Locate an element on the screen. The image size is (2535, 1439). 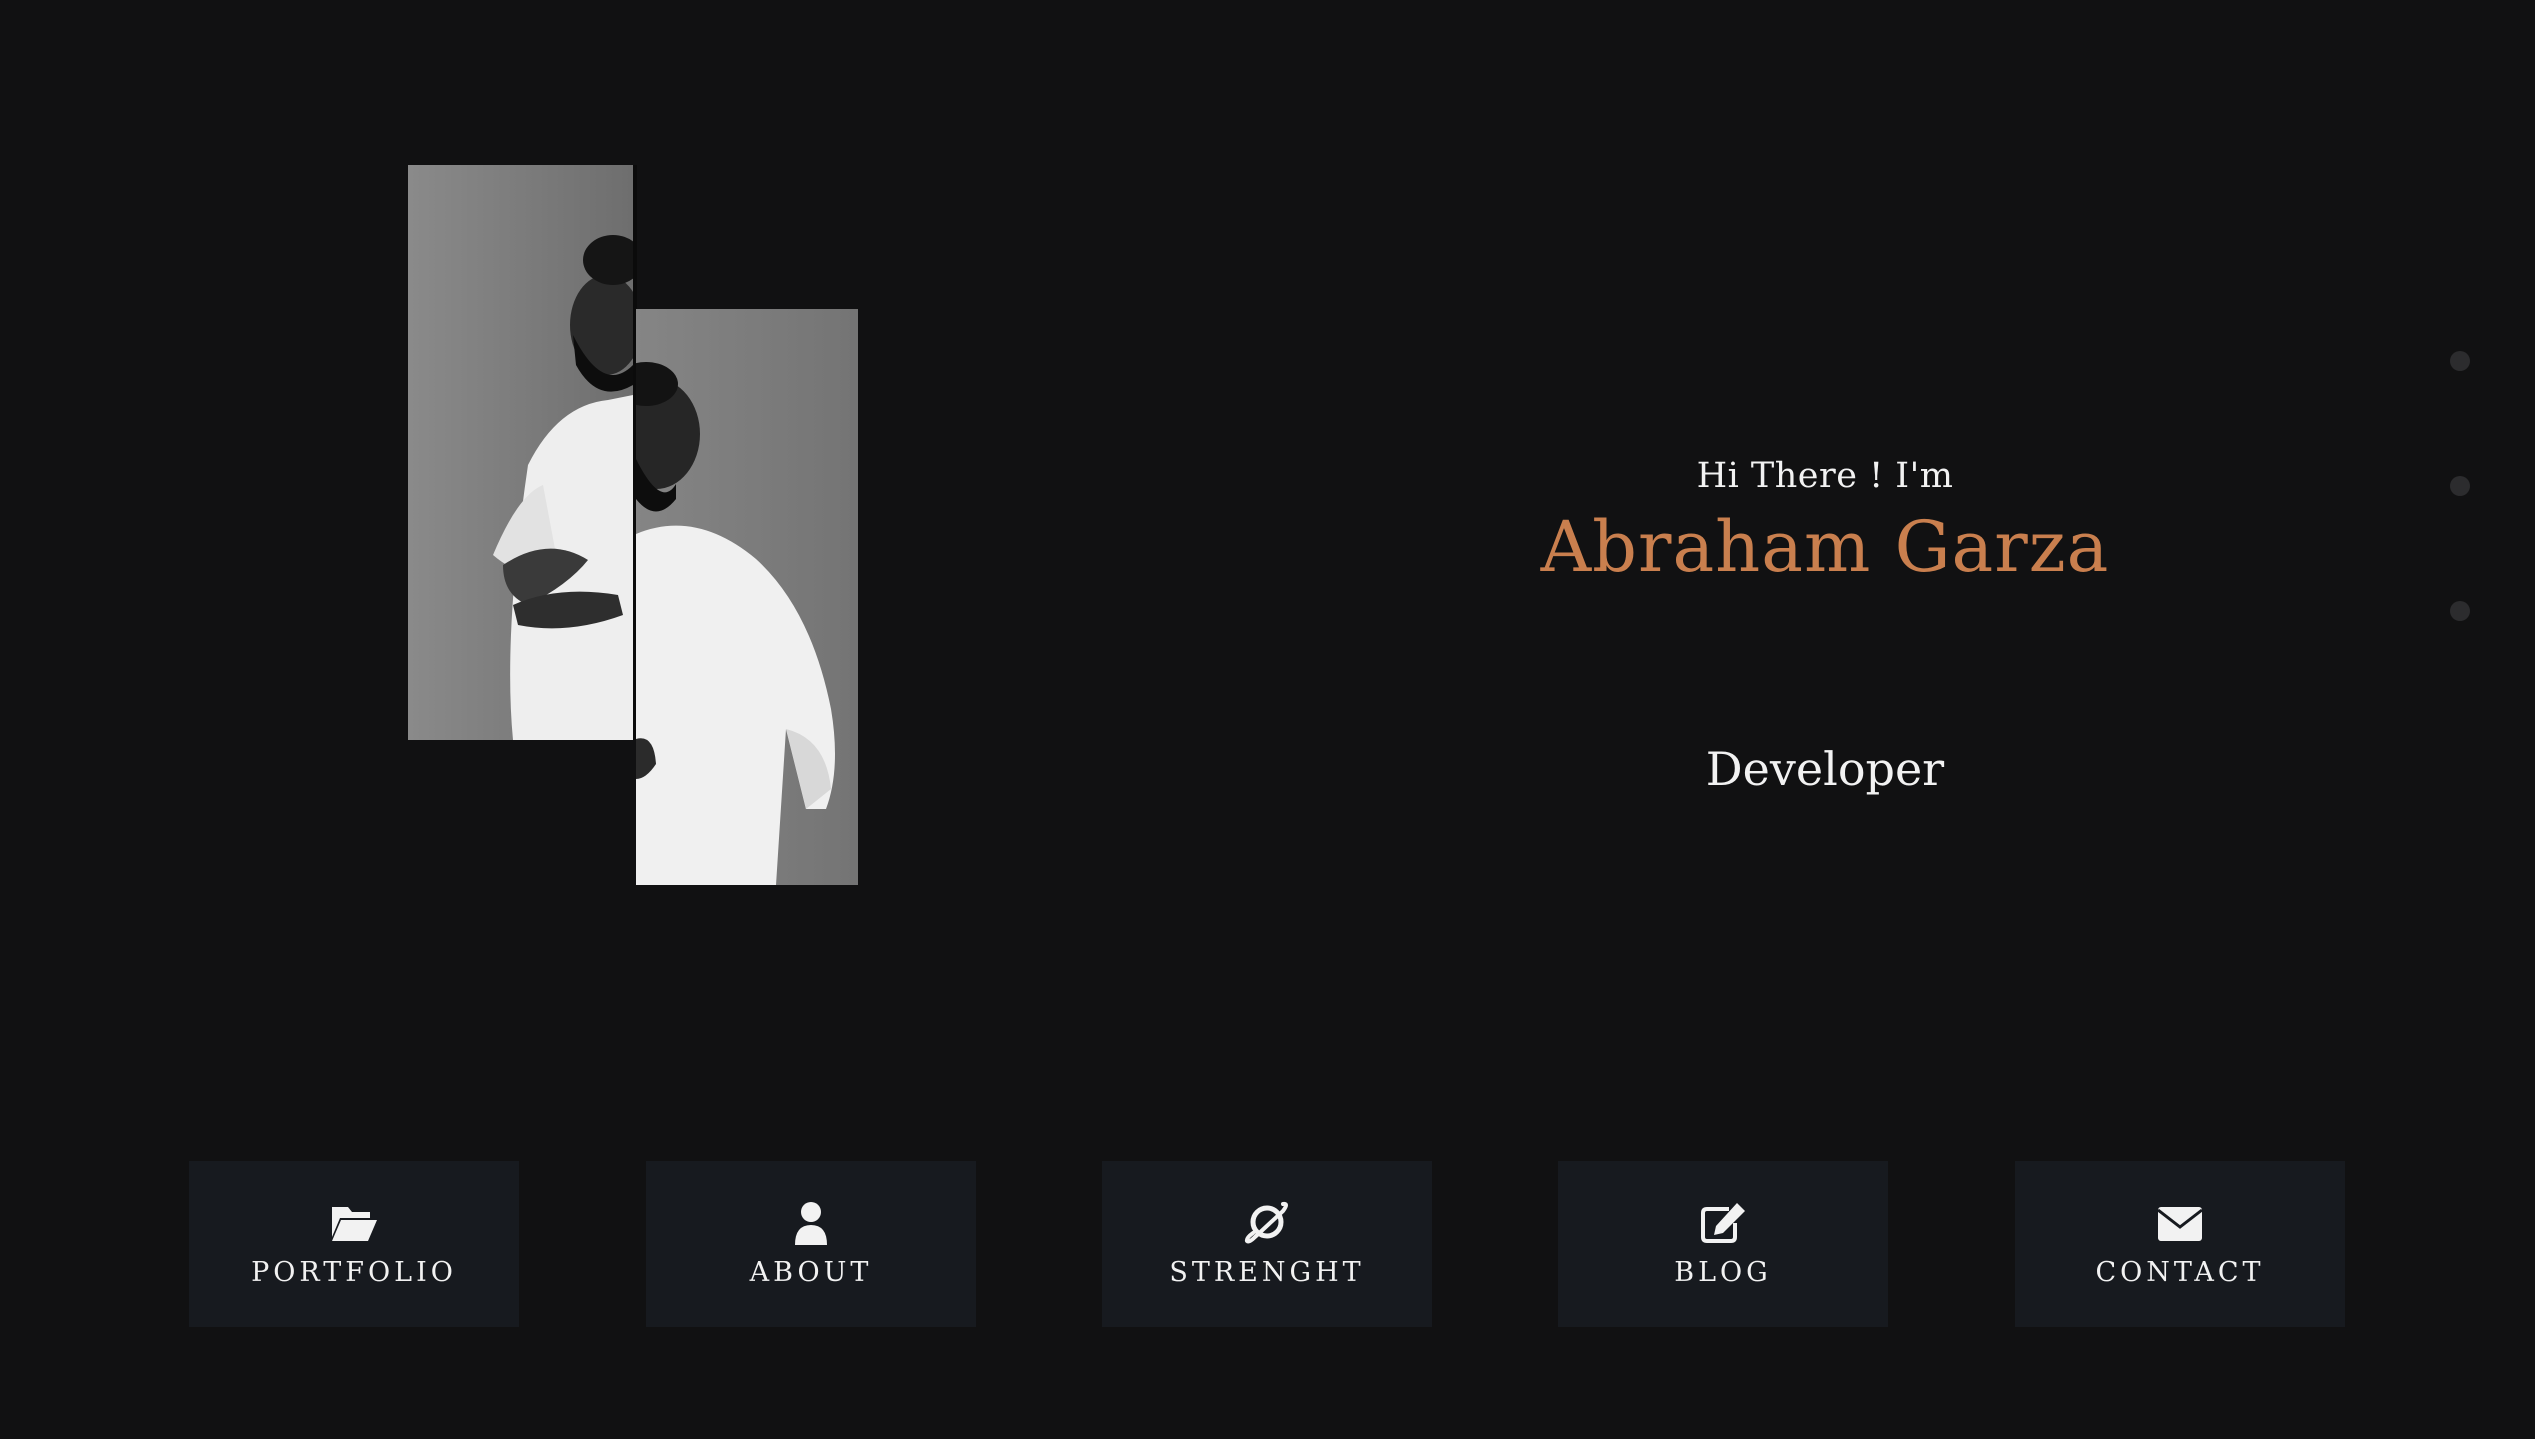
nav-contact-label: CONTACT is located at coordinates (2180, 1272).